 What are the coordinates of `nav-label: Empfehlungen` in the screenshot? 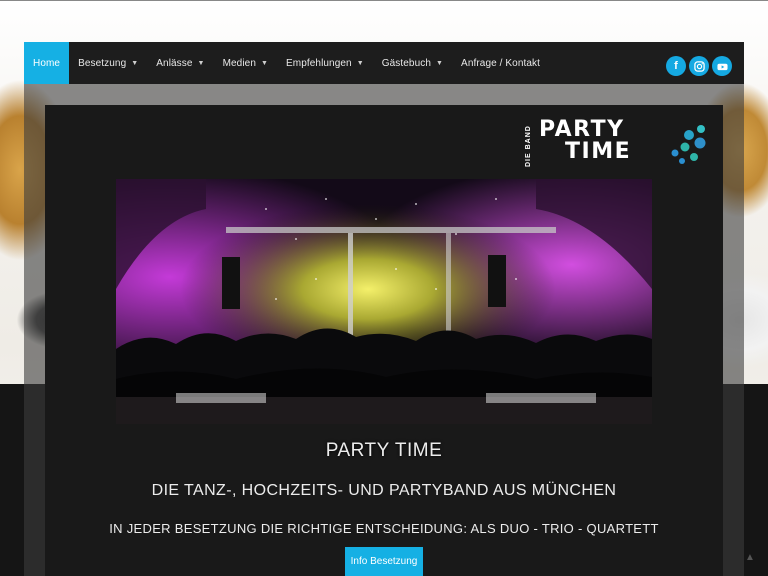 It's located at (319, 63).